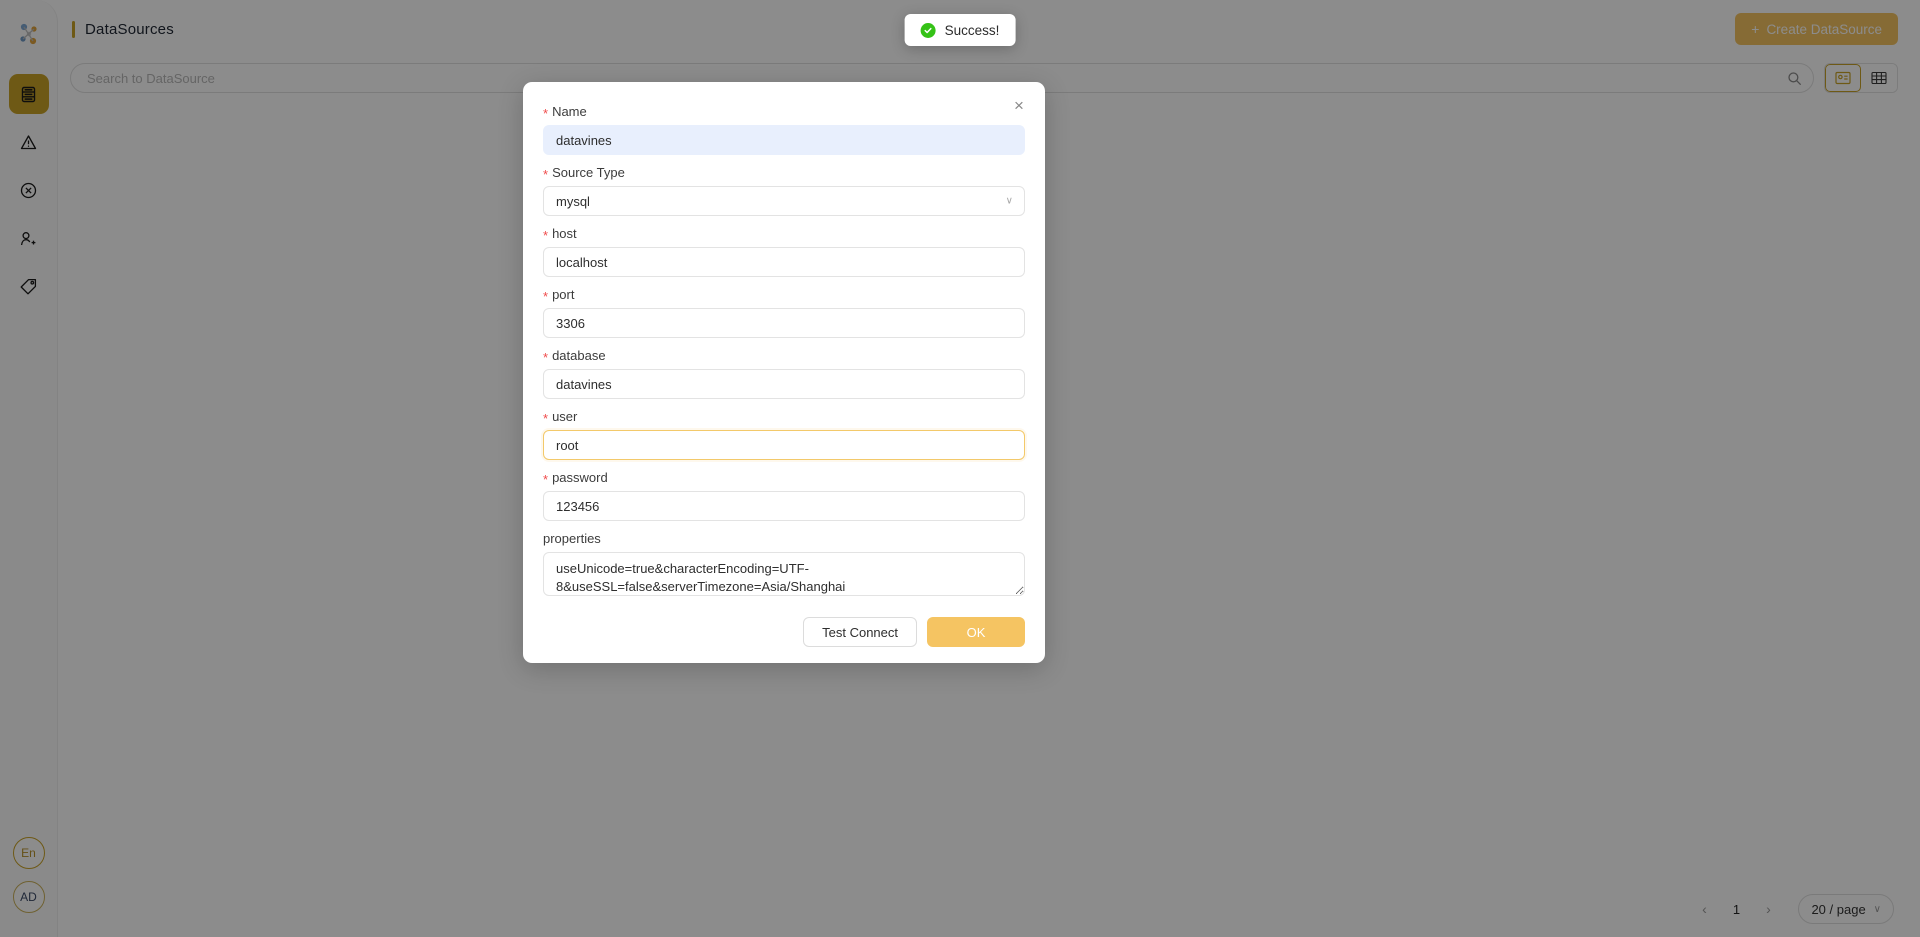 This screenshot has height=937, width=1920. What do you see at coordinates (972, 30) in the screenshot?
I see `toast-message: Success!` at bounding box center [972, 30].